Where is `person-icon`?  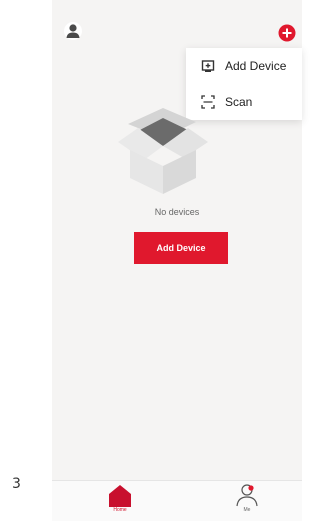 person-icon is located at coordinates (247, 495).